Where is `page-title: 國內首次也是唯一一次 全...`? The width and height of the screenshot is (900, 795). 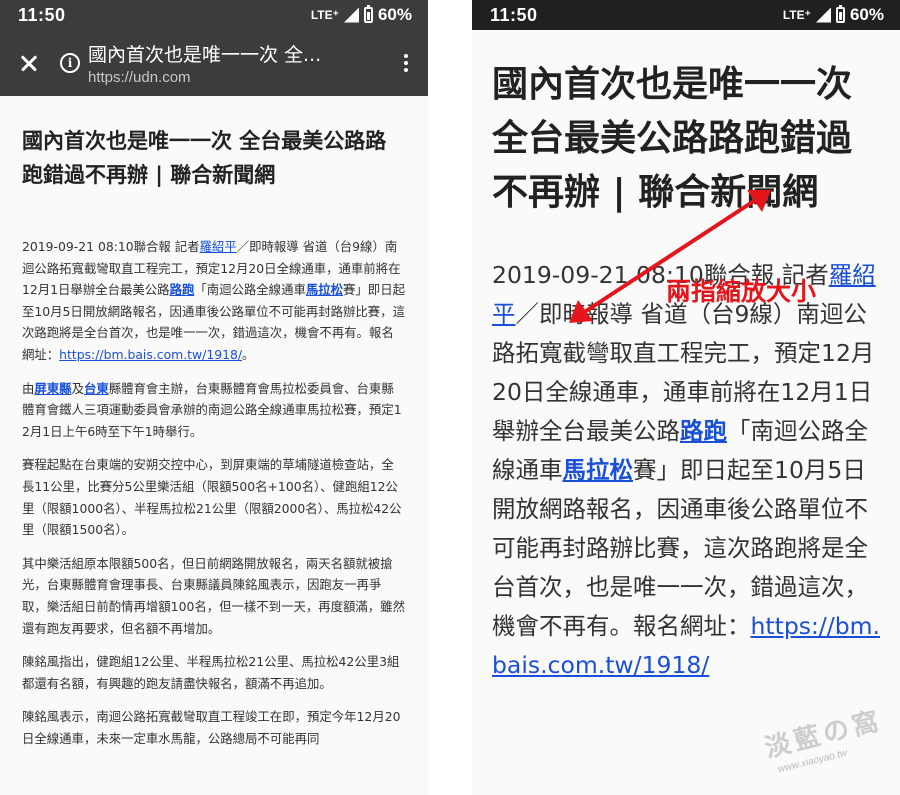
page-title: 國內首次也是唯一一次 全... is located at coordinates (205, 55).